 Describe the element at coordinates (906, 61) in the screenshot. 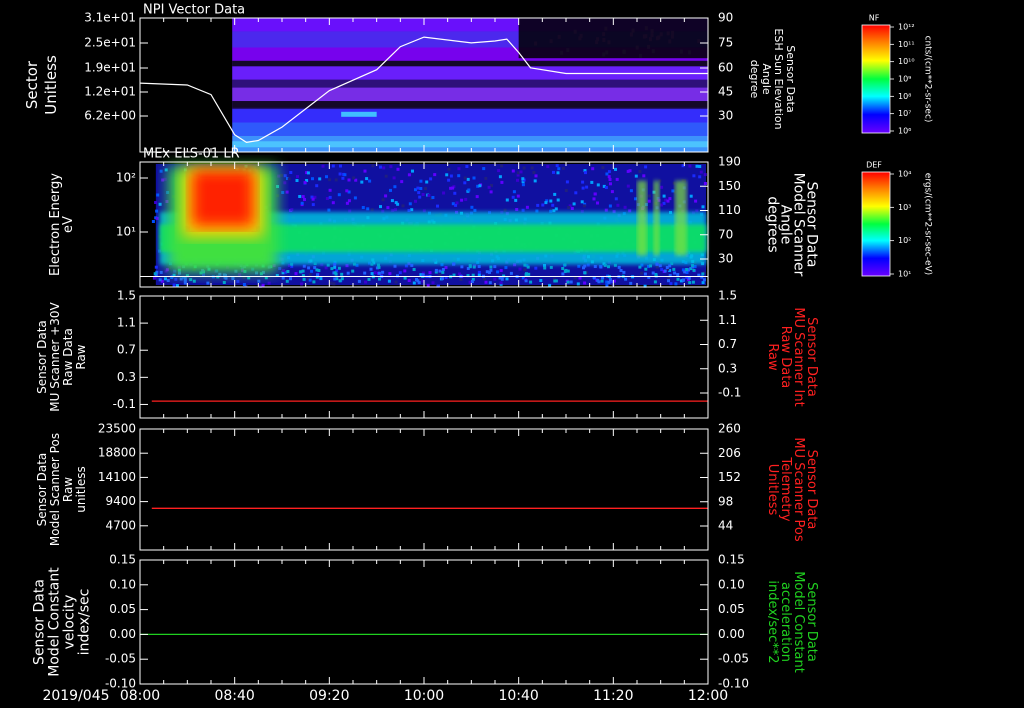

I see `colorbar-tick-label: 10¹⁰` at that location.